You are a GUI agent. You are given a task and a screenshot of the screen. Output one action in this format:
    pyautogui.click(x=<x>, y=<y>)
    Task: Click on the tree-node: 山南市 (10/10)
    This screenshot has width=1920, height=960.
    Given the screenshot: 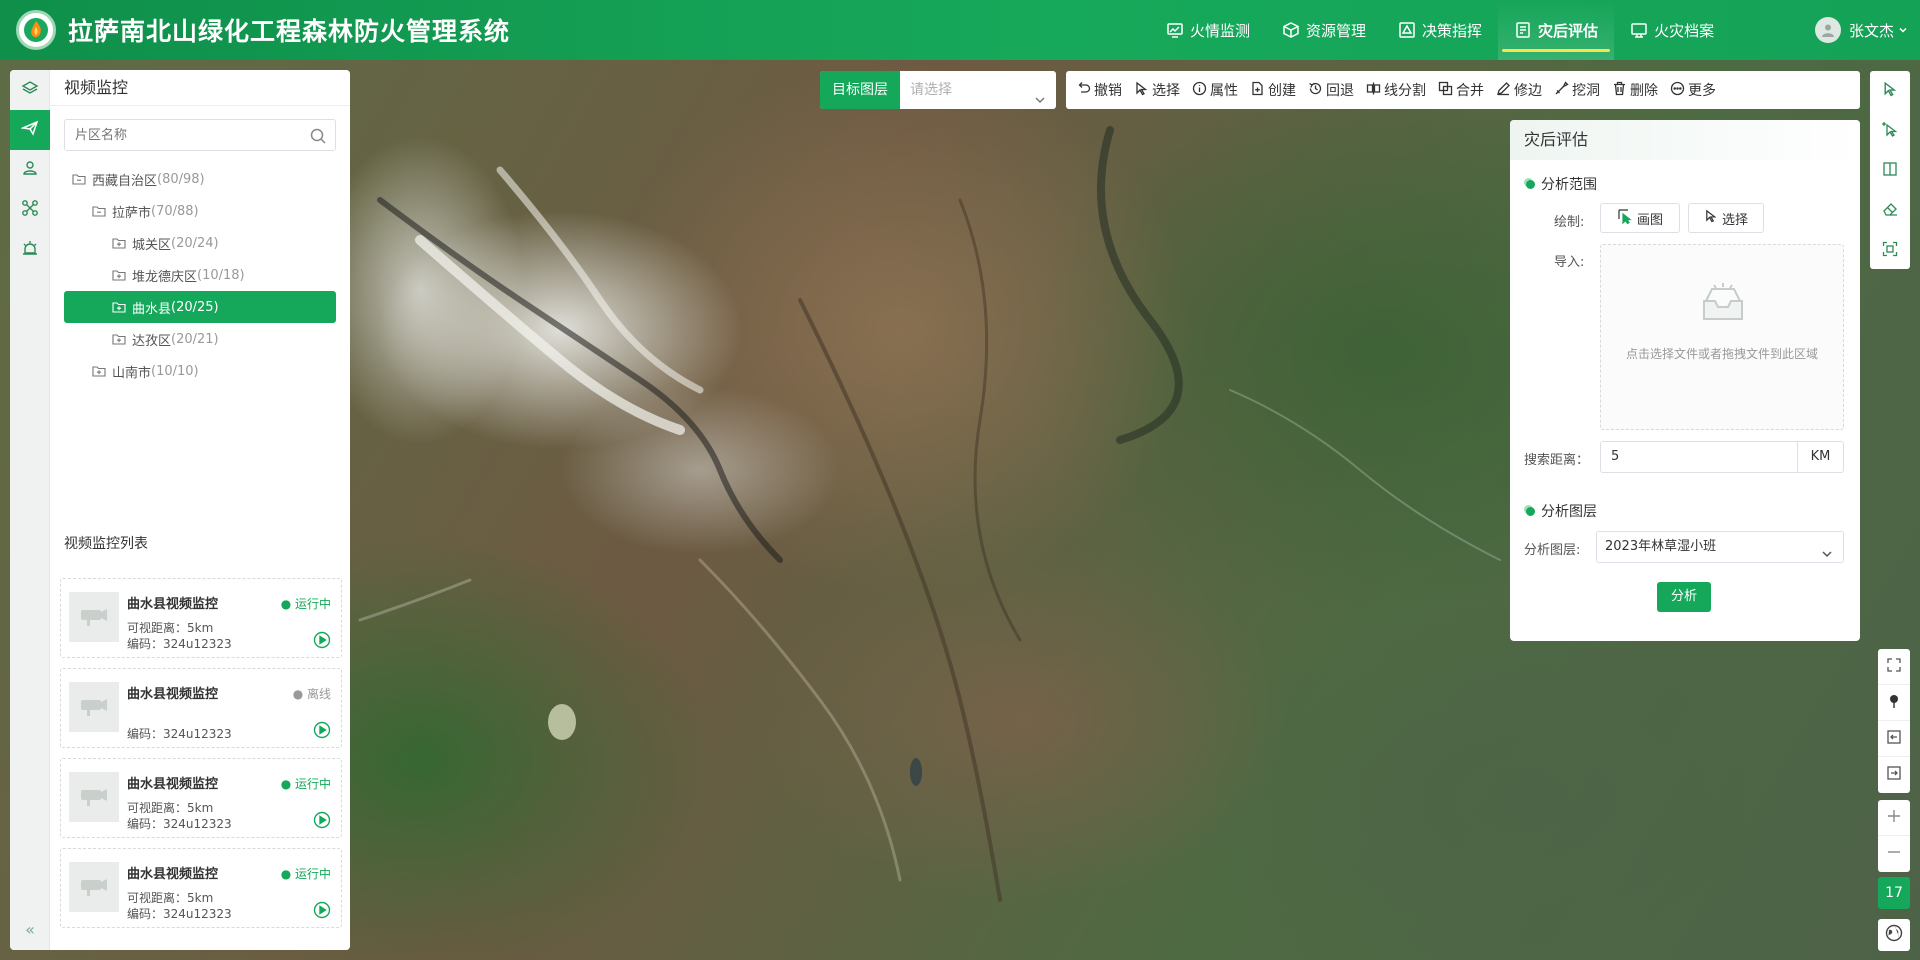 What is the action you would take?
    pyautogui.click(x=200, y=371)
    